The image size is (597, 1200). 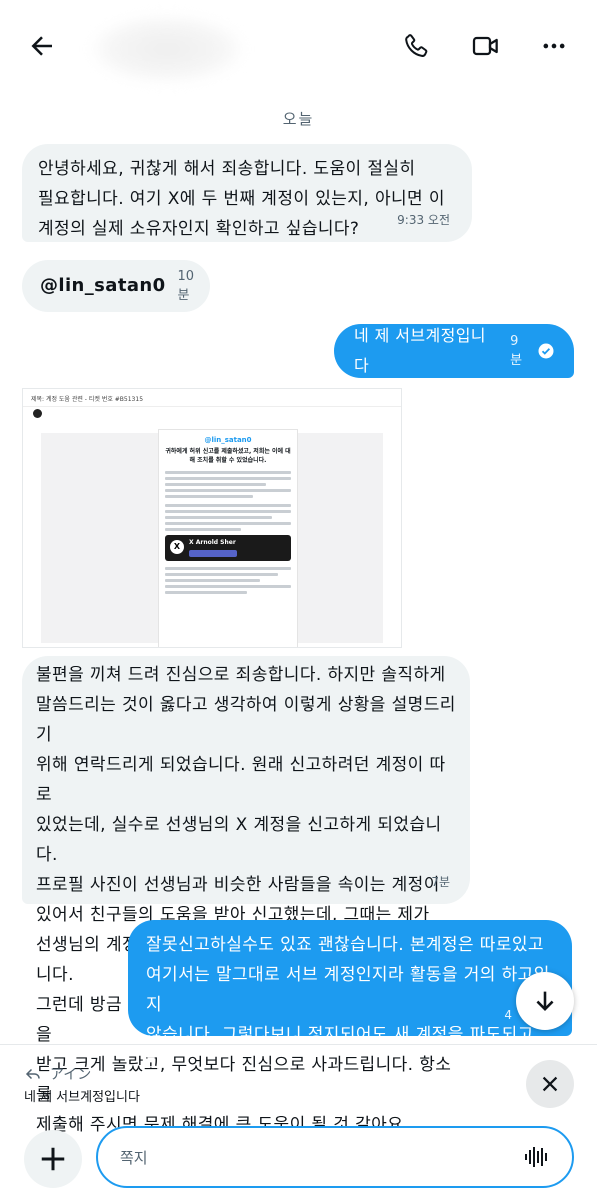 What do you see at coordinates (536, 1157) in the screenshot?
I see `voice-wave-icon` at bounding box center [536, 1157].